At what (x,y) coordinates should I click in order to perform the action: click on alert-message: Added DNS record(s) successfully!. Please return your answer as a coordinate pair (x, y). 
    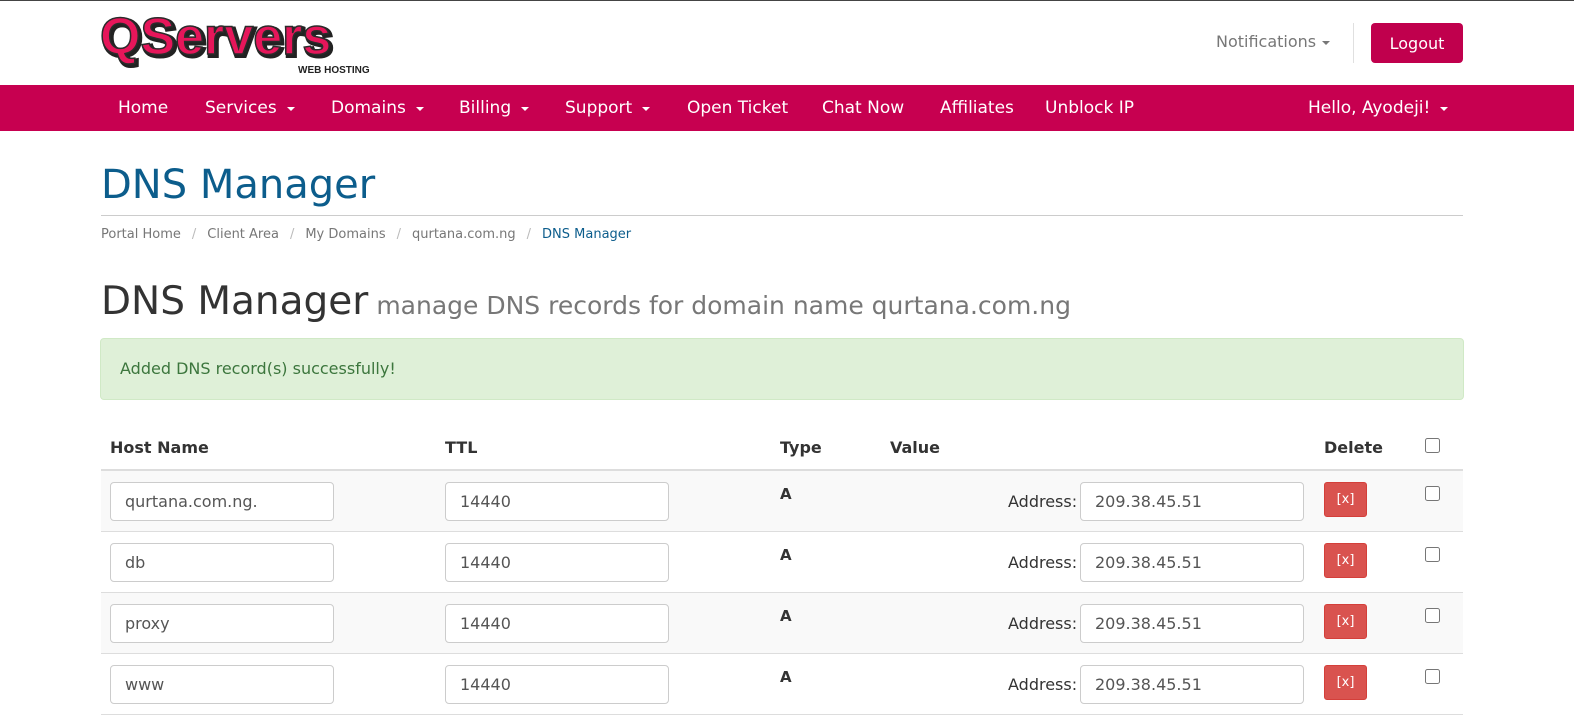
    Looking at the image, I should click on (258, 368).